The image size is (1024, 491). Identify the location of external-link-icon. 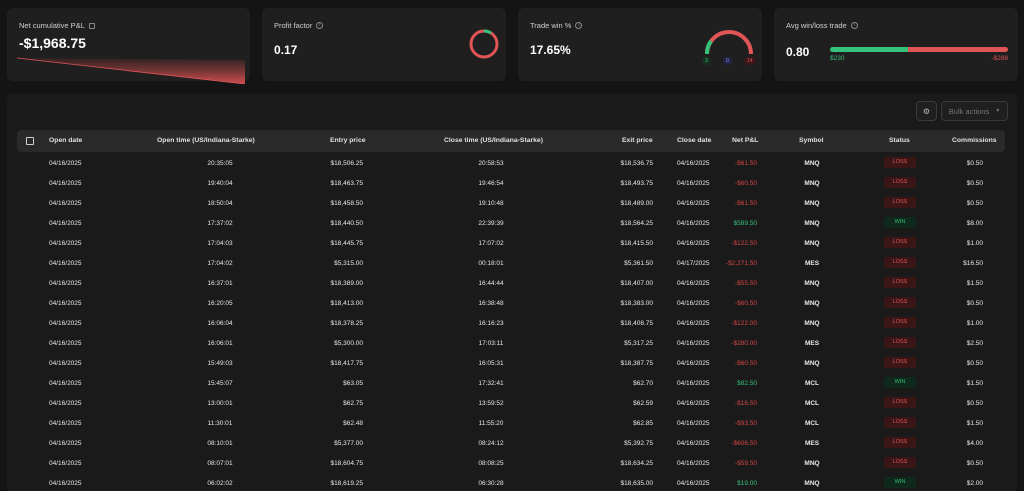
(91, 25).